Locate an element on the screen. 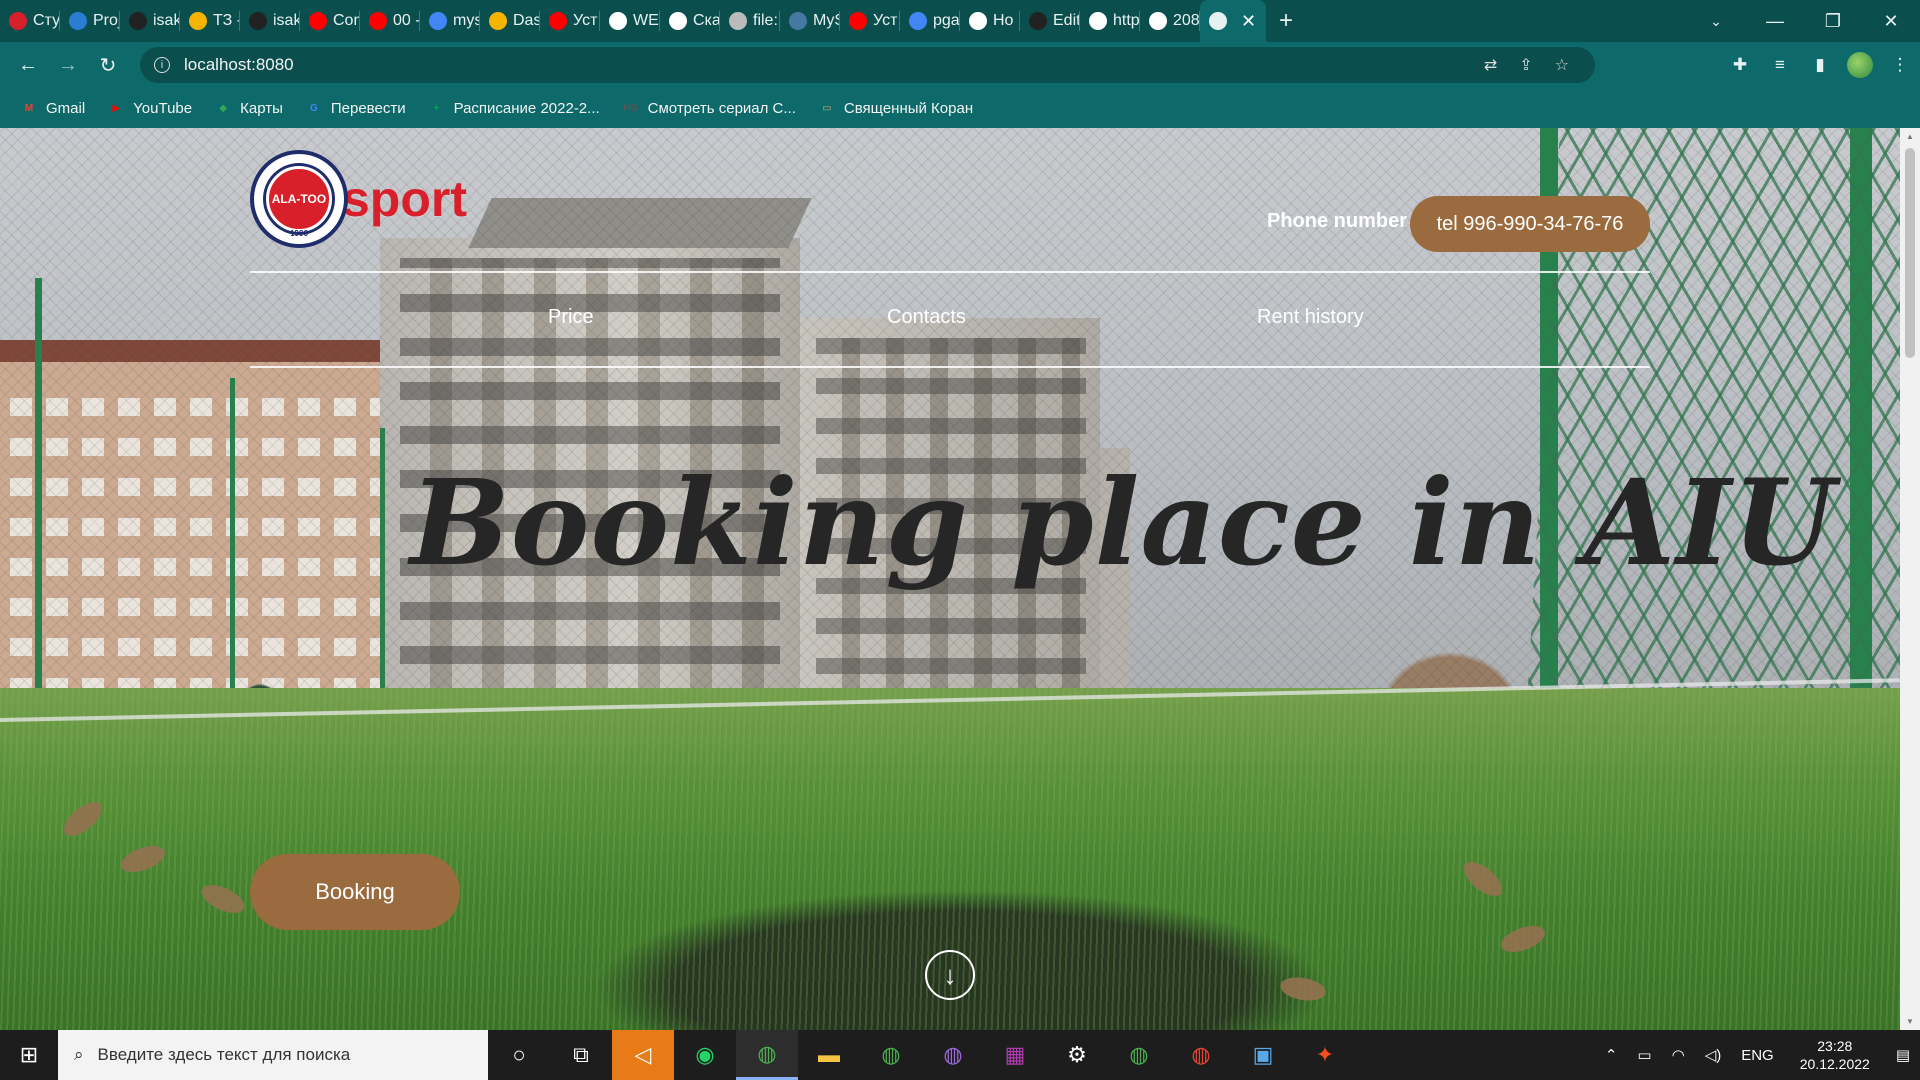 Image resolution: width=1920 pixels, height=1080 pixels. browser-tab: Сту is located at coordinates (30, 21).